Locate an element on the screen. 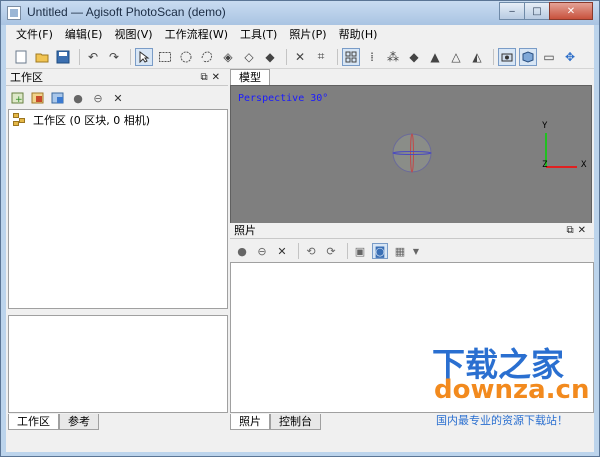 This screenshot has height=457, width=600. rotate-region-icon: ◆ is located at coordinates (270, 57).